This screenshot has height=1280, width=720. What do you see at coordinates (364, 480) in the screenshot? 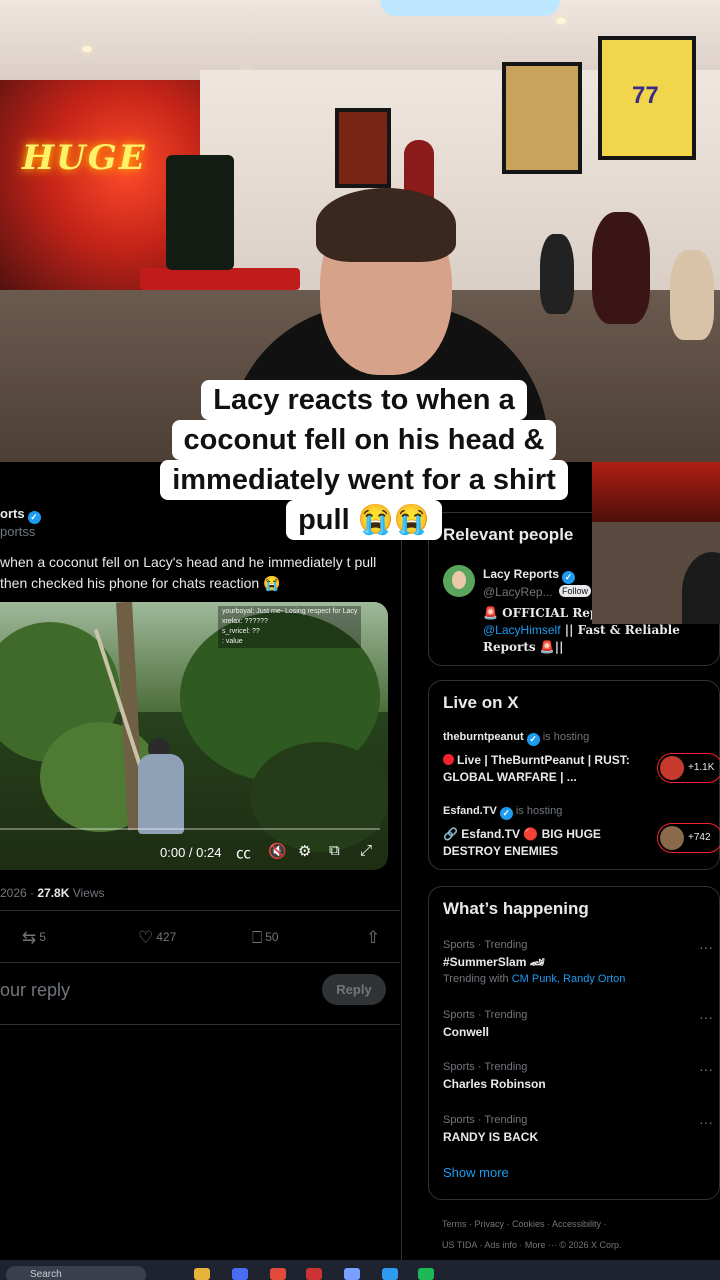
I see `caption-line: immediately went for a shirt` at bounding box center [364, 480].